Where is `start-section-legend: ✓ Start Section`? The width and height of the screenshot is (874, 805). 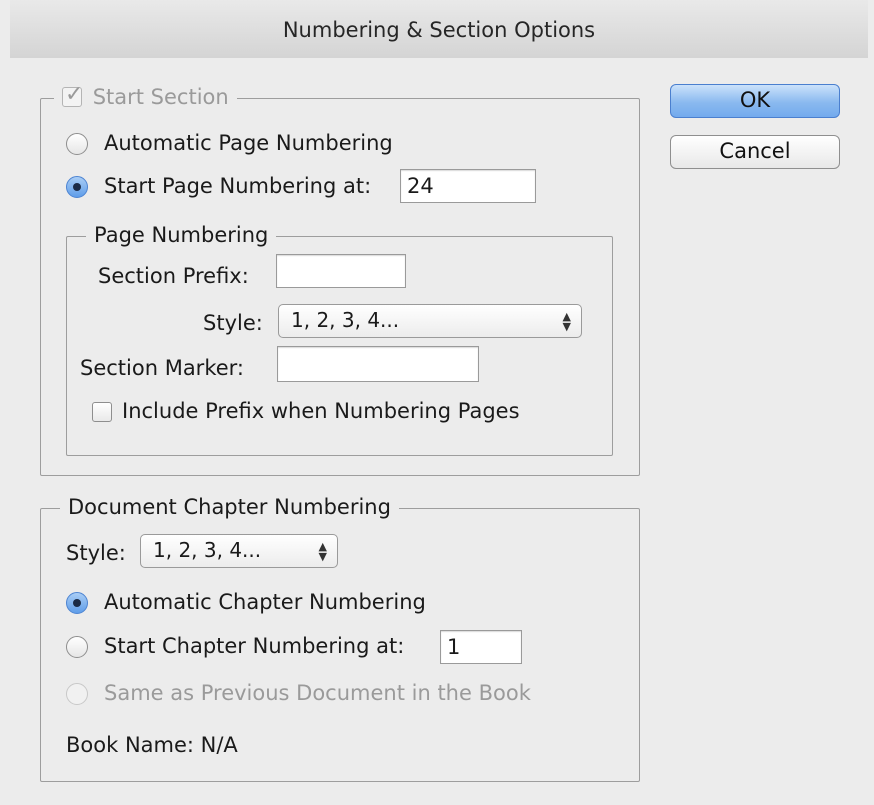
start-section-legend: ✓ Start Section is located at coordinates (145, 96).